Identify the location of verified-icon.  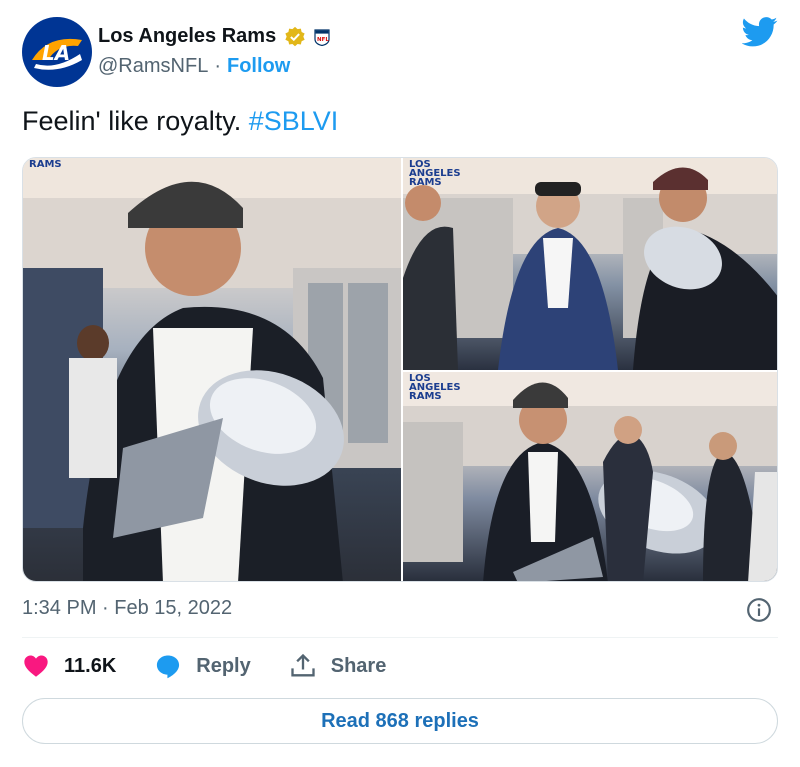
(295, 36).